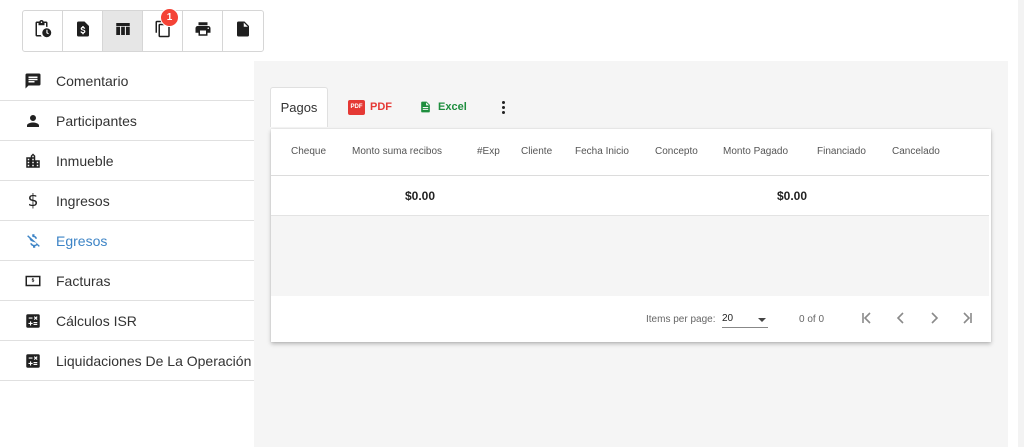  I want to click on previous-page-button, so click(901, 318).